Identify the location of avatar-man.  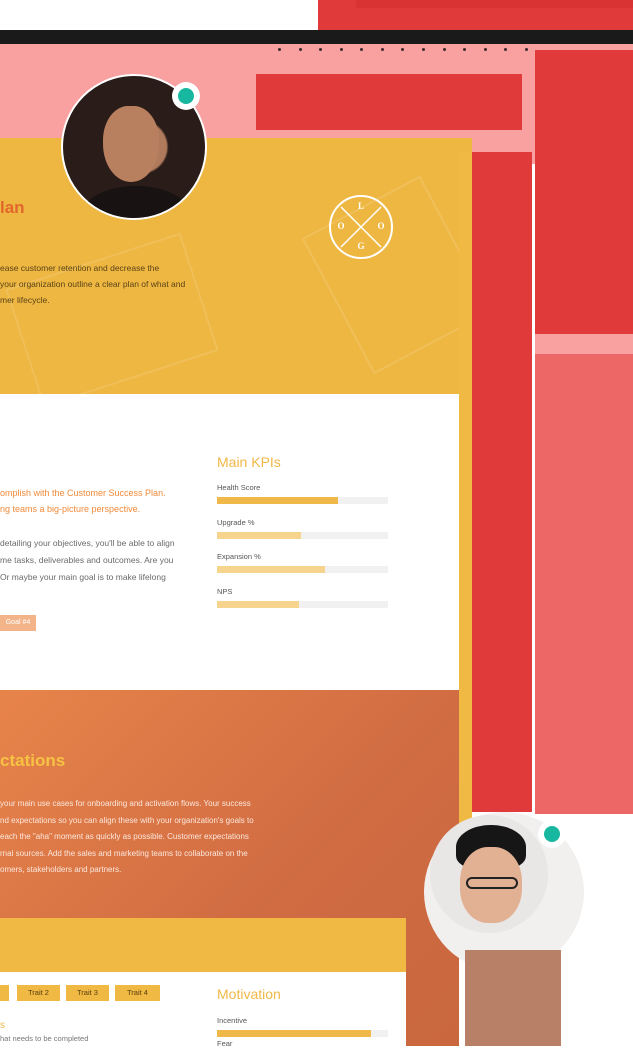
(489, 874).